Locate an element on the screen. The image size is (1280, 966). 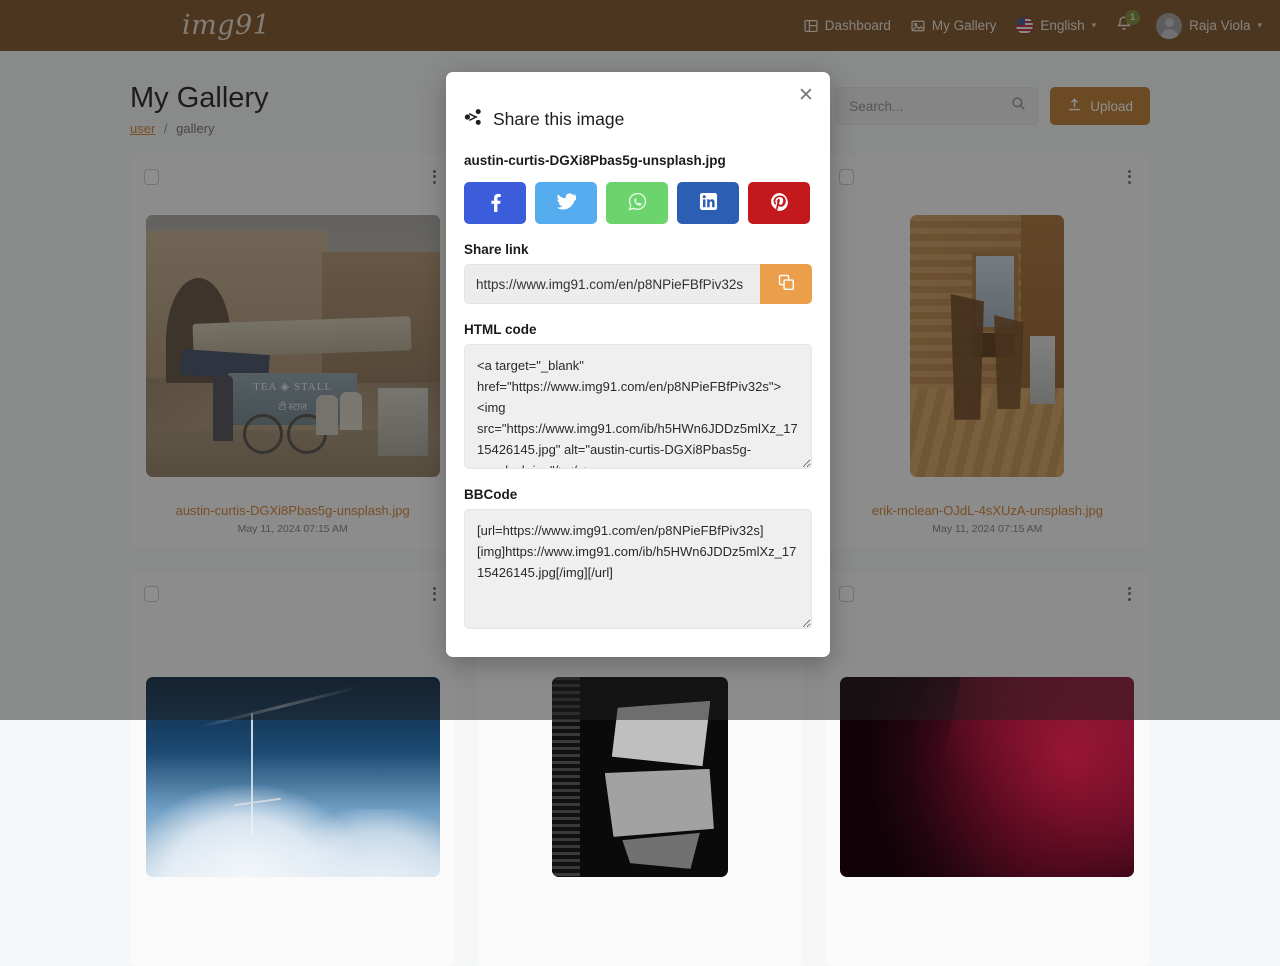
share-facebook-button is located at coordinates (495, 203).